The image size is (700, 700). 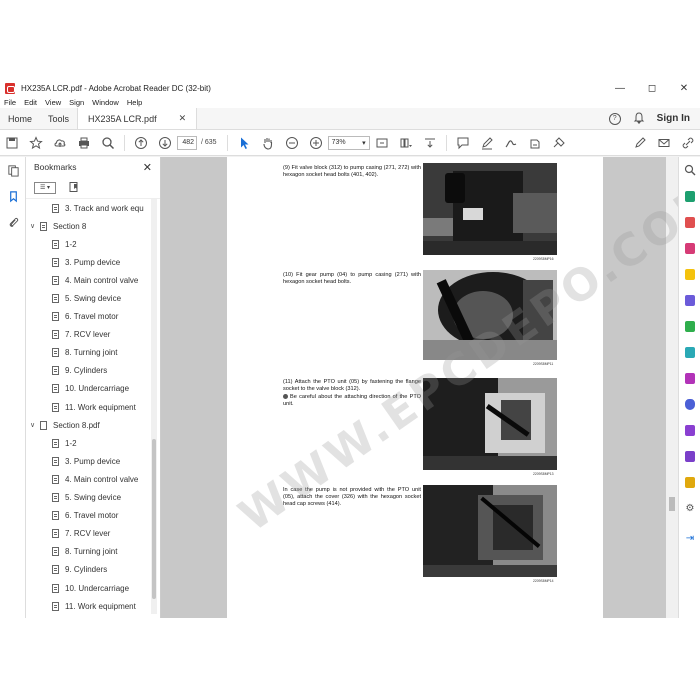 What do you see at coordinates (165, 143) in the screenshot?
I see `next-page-icon` at bounding box center [165, 143].